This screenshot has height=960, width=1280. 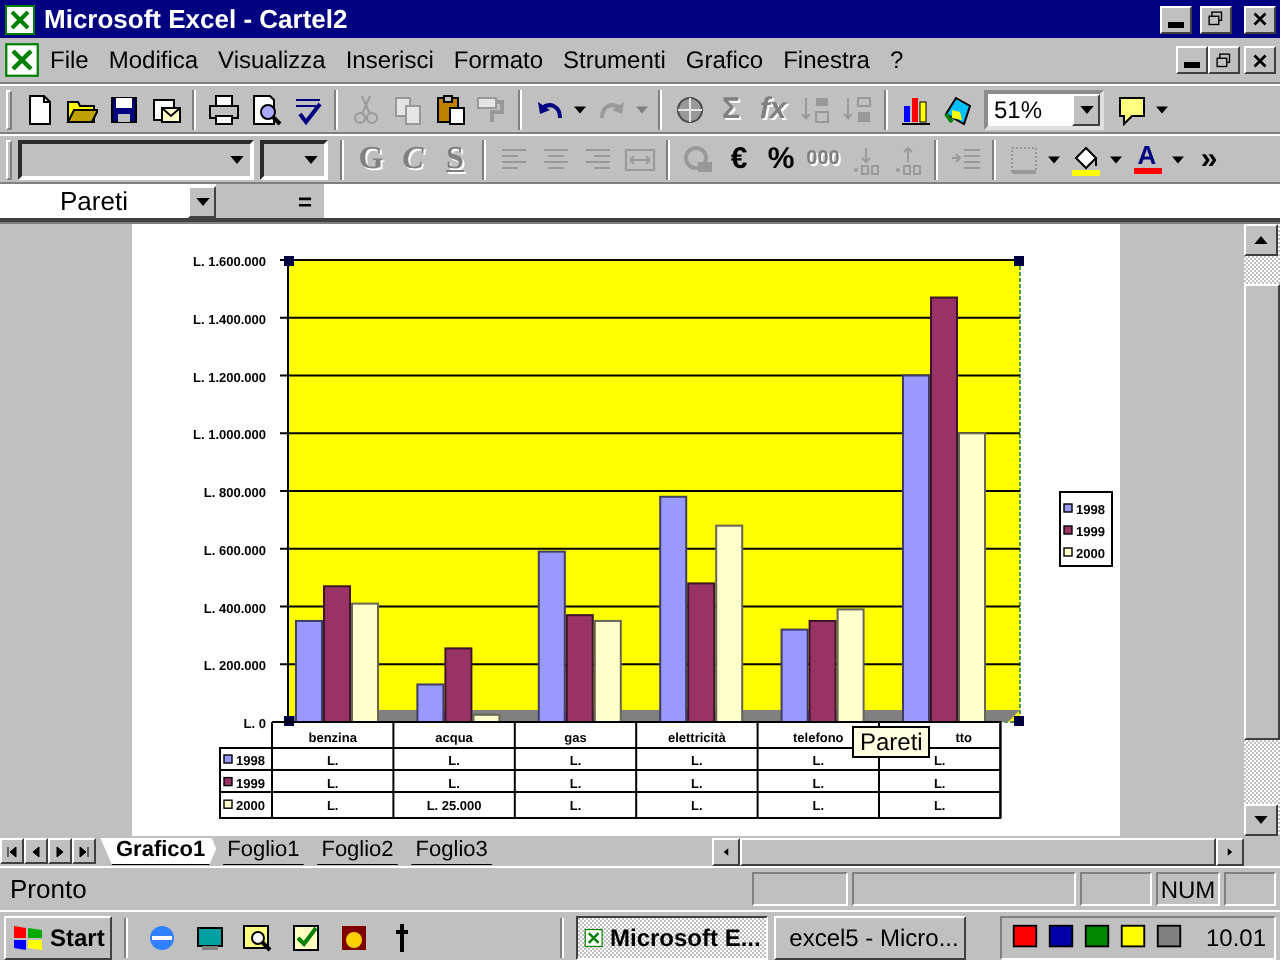 I want to click on vertical-scrollbar, so click(x=1262, y=530).